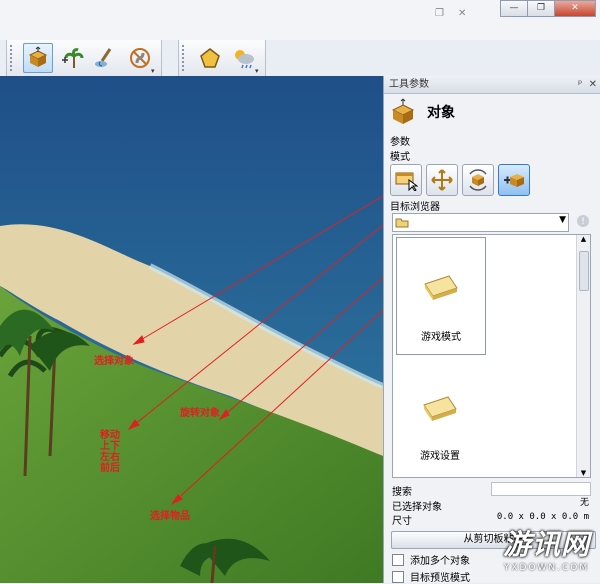 The width and height of the screenshot is (600, 584). I want to click on minimize-button: —, so click(514, 8).